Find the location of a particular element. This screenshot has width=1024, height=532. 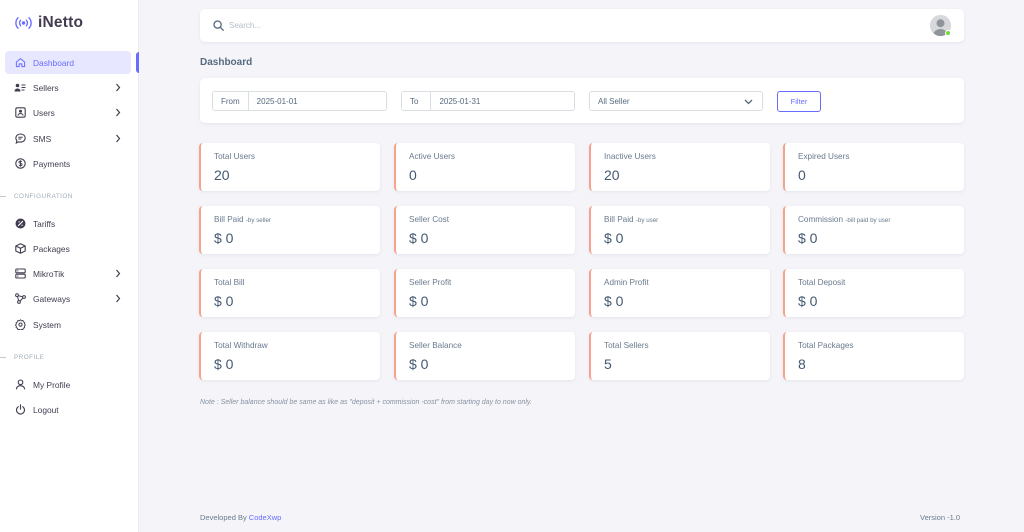

sidebar-item-label: SMS is located at coordinates (42, 138).